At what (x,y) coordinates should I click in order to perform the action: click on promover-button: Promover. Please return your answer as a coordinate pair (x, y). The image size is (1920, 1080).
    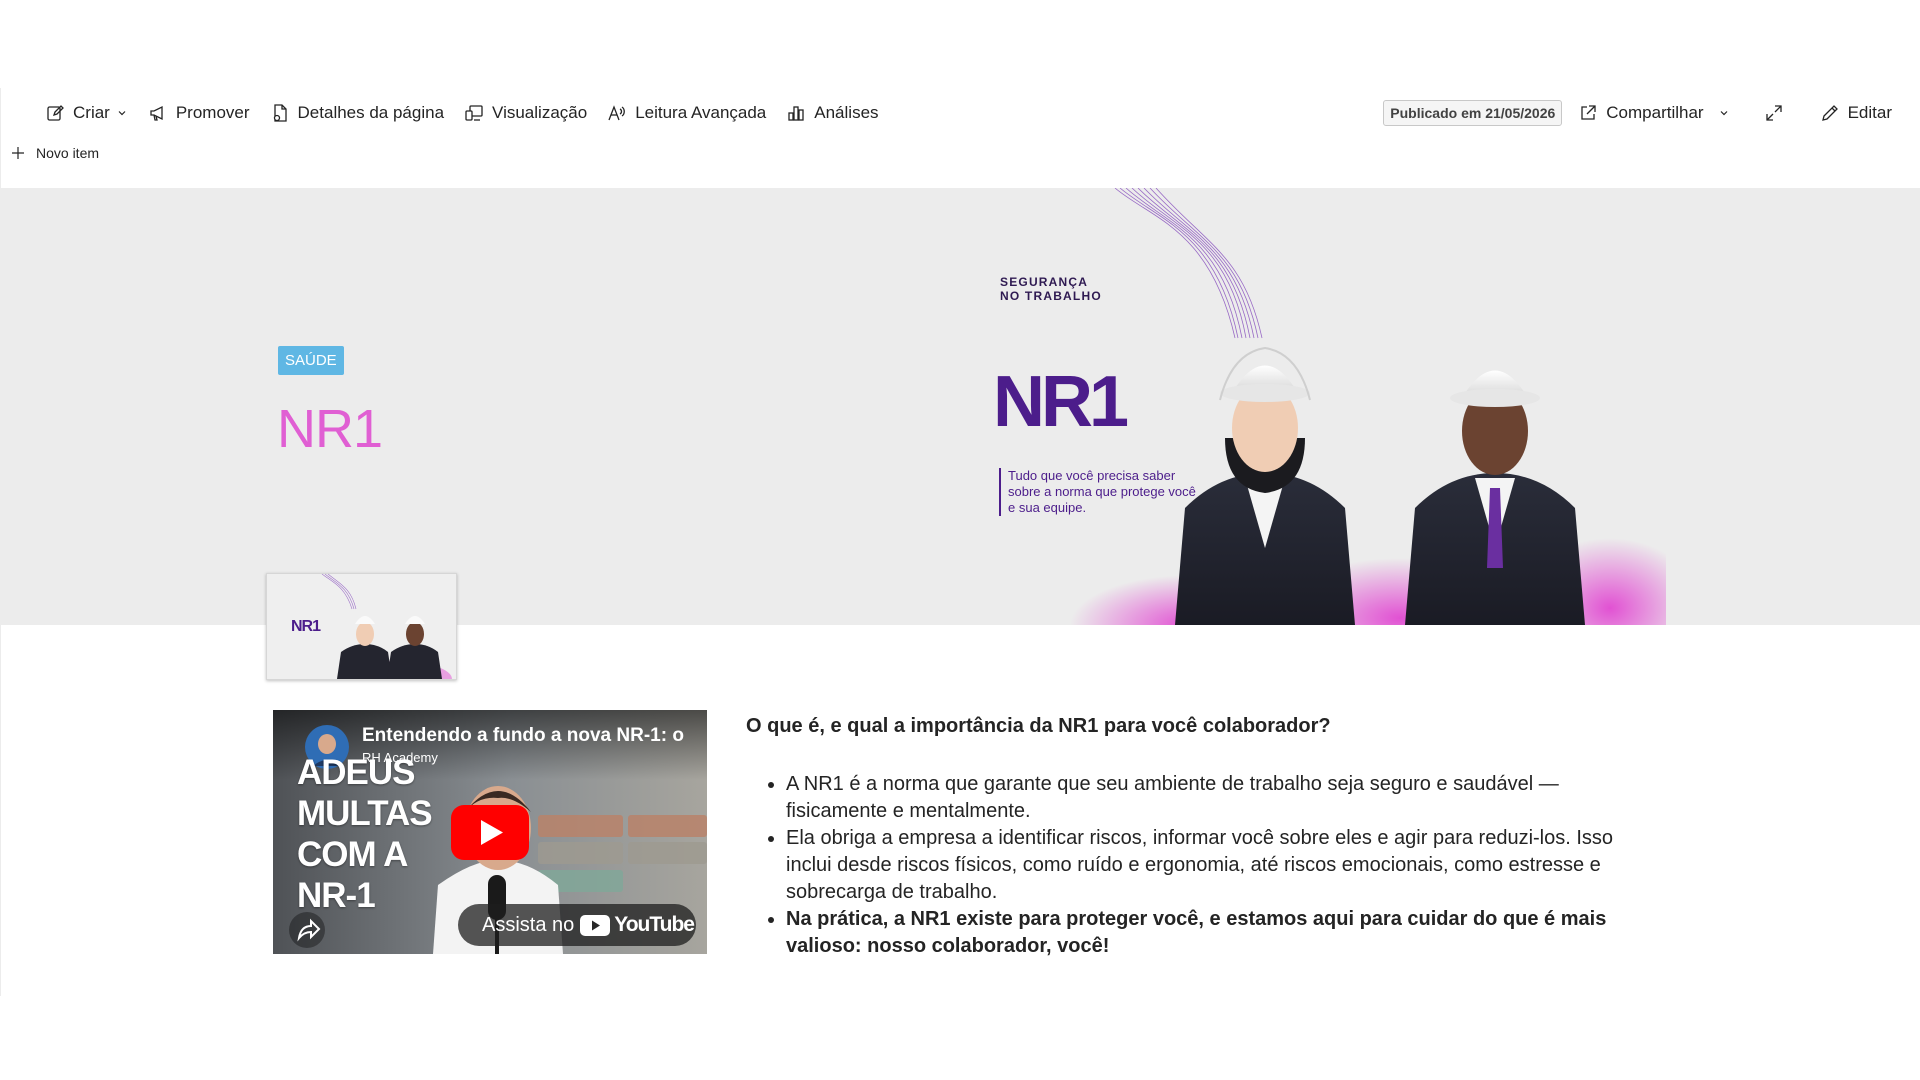
    Looking at the image, I should click on (199, 113).